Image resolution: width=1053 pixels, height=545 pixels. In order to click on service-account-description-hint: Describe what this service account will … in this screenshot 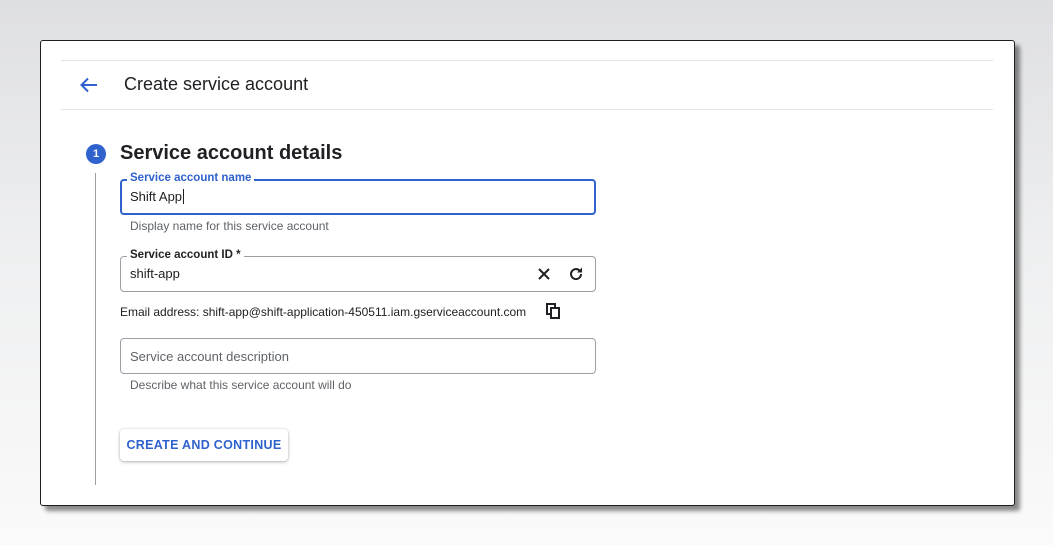, I will do `click(241, 385)`.